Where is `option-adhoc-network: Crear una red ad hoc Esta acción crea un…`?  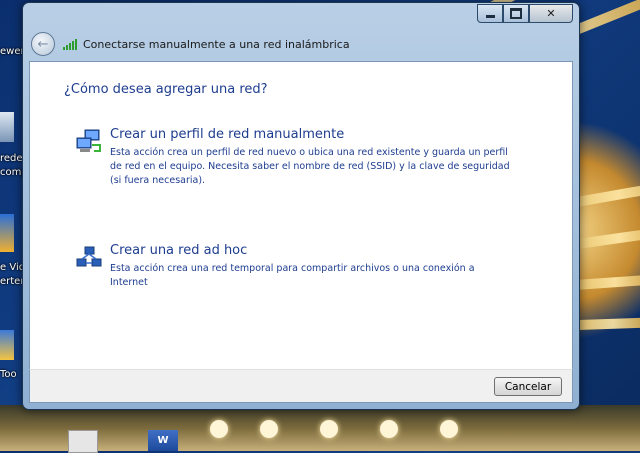
option-adhoc-network: Crear una red ad hoc Esta acción crea un… is located at coordinates (286, 265).